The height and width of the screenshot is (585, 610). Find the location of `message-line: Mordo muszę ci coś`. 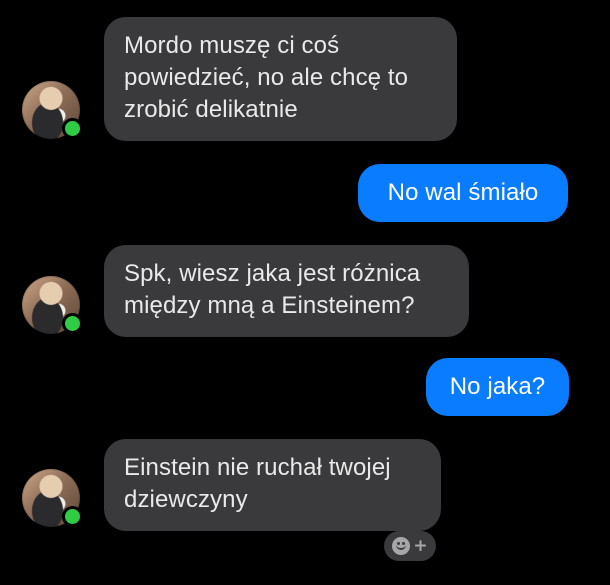

message-line: Mordo muszę ci coś is located at coordinates (232, 45).